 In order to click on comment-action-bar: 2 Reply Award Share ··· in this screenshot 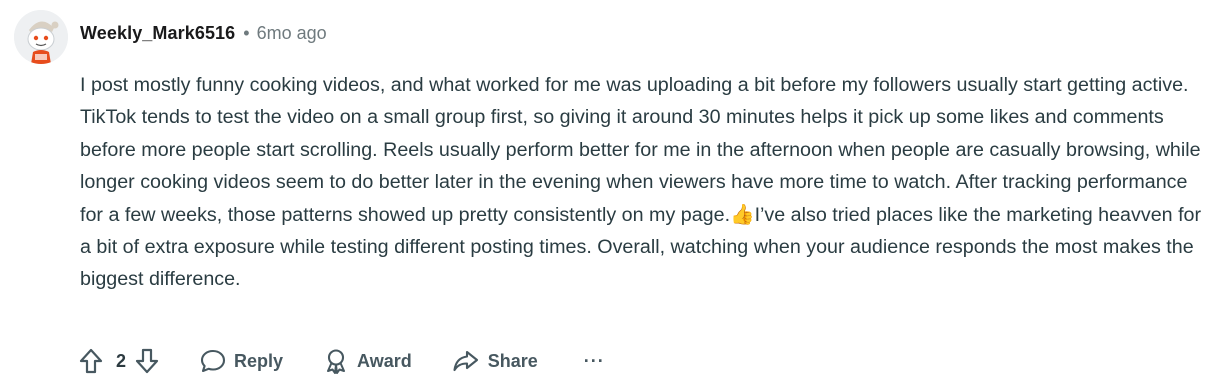, I will do `click(341, 361)`.